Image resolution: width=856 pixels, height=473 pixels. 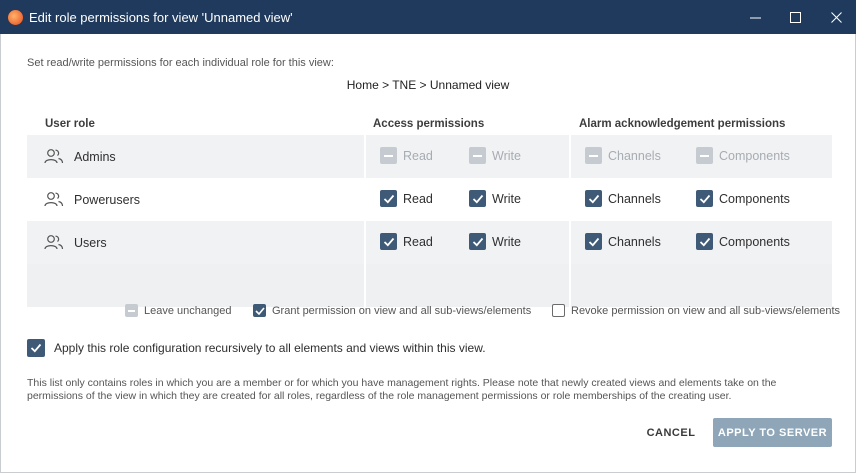 I want to click on table-row: Users Read Write Channels Components, so click(x=429, y=242).